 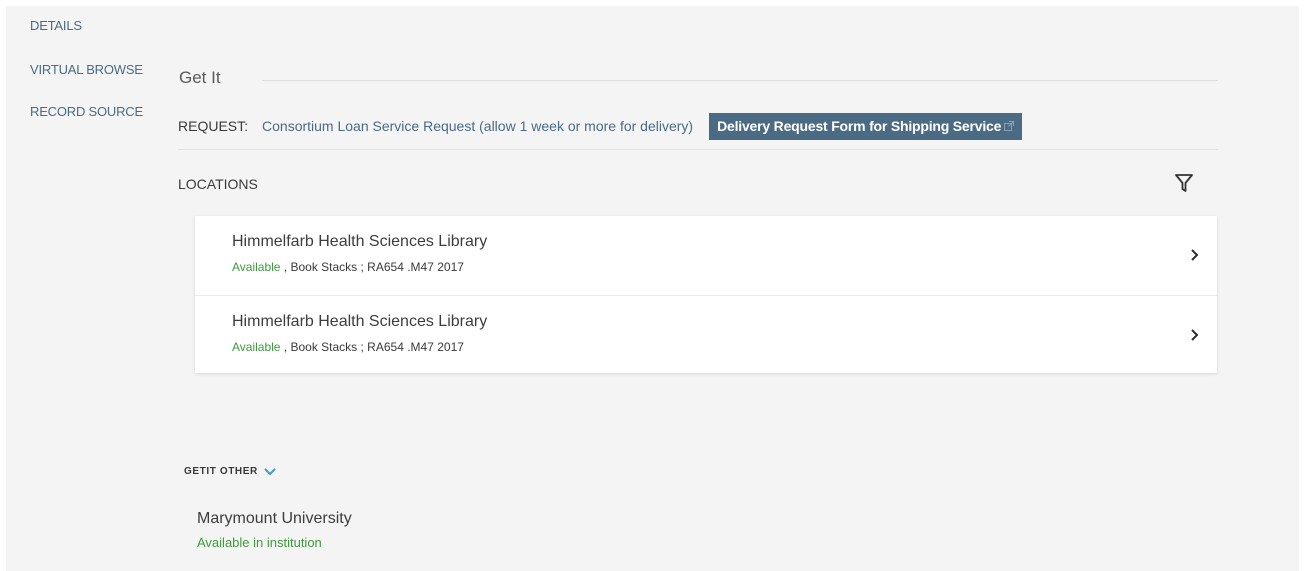 I want to click on other-institution-name: Marymount University, so click(x=274, y=519).